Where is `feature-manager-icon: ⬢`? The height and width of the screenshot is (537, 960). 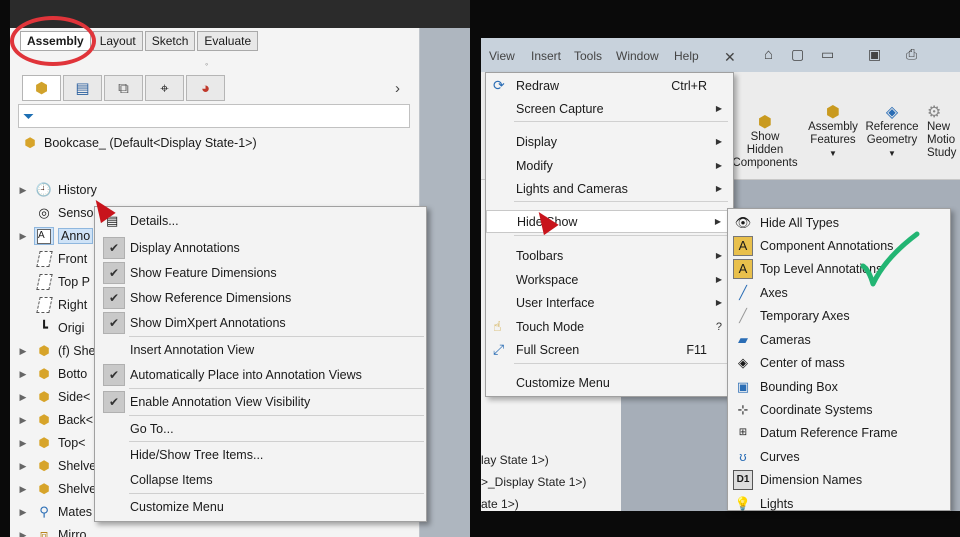 feature-manager-icon: ⬢ is located at coordinates (41, 88).